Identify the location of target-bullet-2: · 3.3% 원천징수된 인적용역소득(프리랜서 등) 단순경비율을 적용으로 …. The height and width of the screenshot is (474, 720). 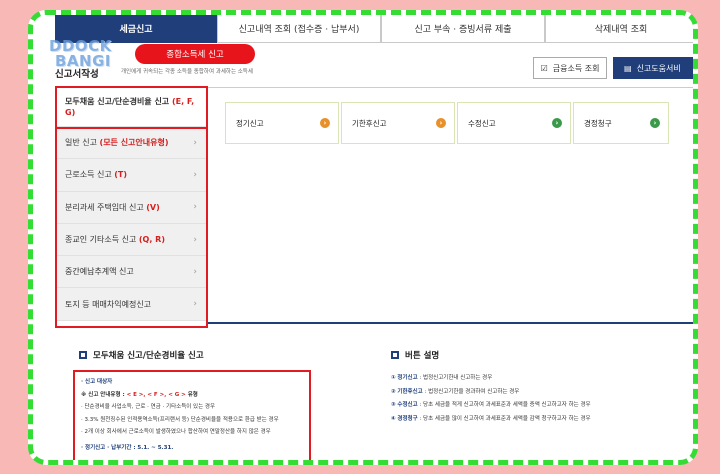
(180, 419).